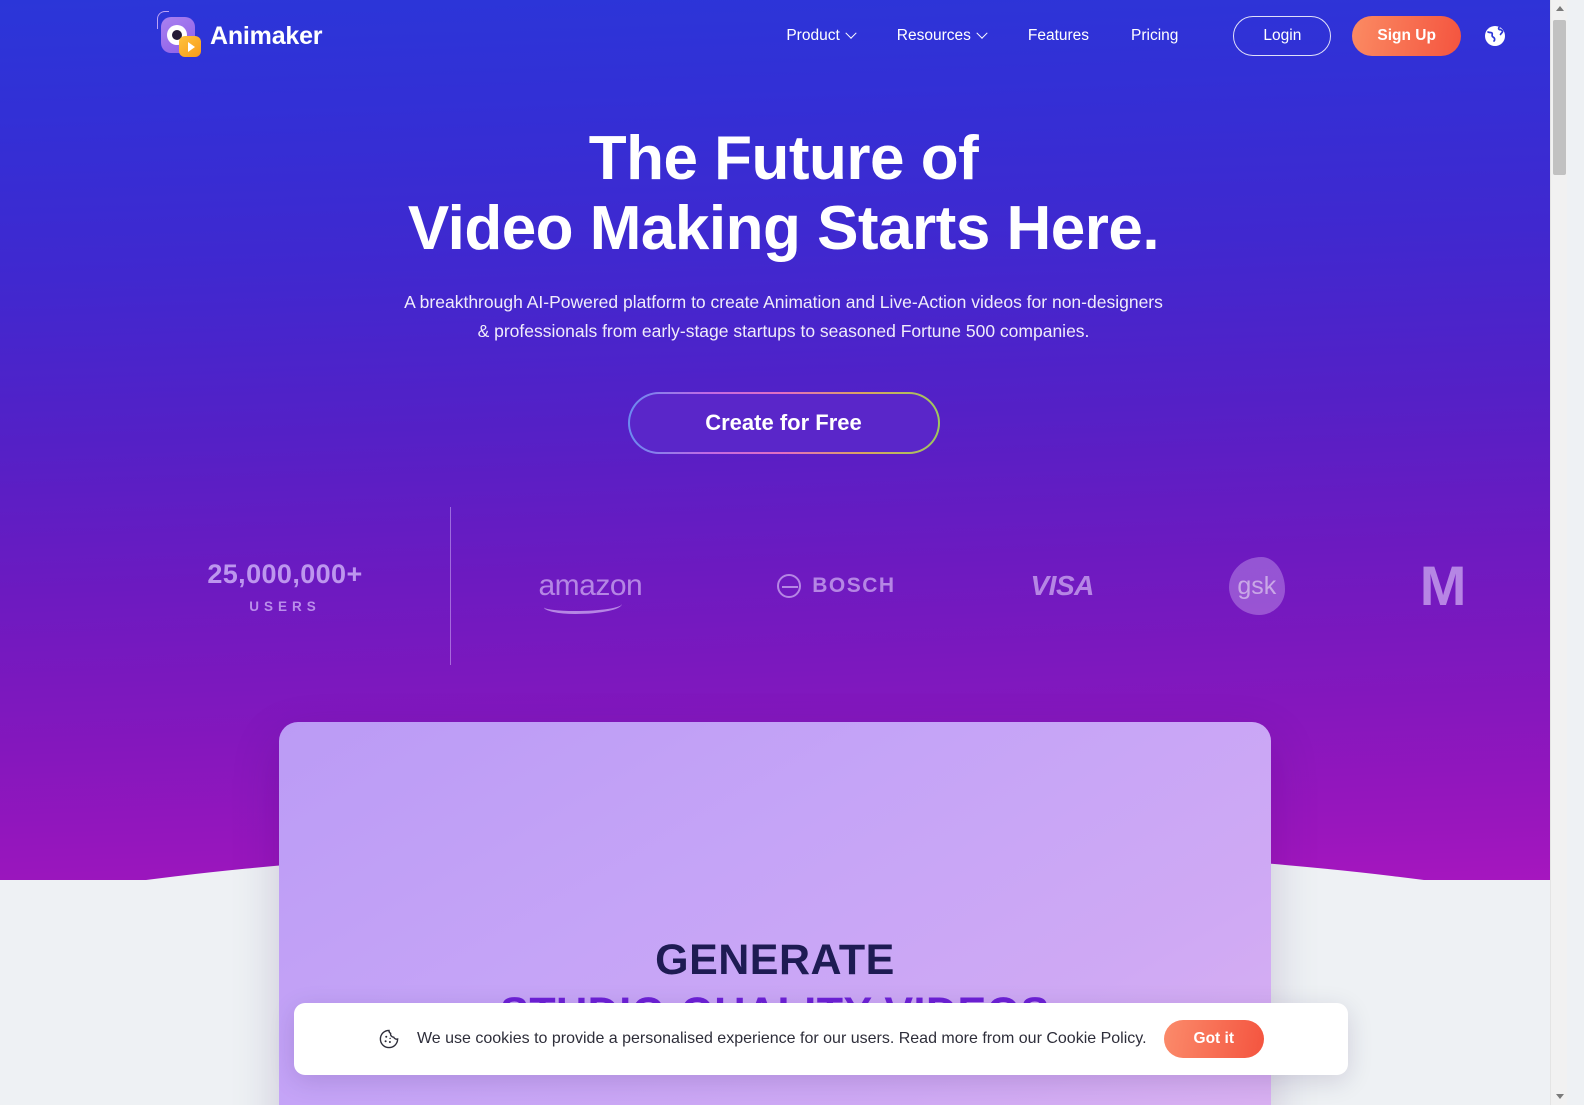  I want to click on client-logos: amazon BOSCH VISA gsk M, so click(1009, 586).